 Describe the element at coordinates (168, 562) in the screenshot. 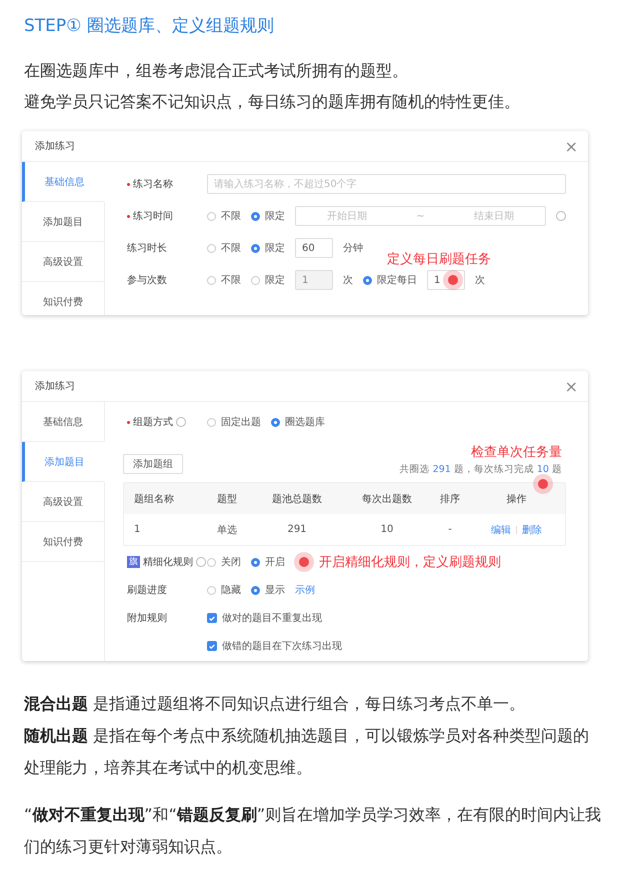

I see `field-label: 精细化规则` at that location.